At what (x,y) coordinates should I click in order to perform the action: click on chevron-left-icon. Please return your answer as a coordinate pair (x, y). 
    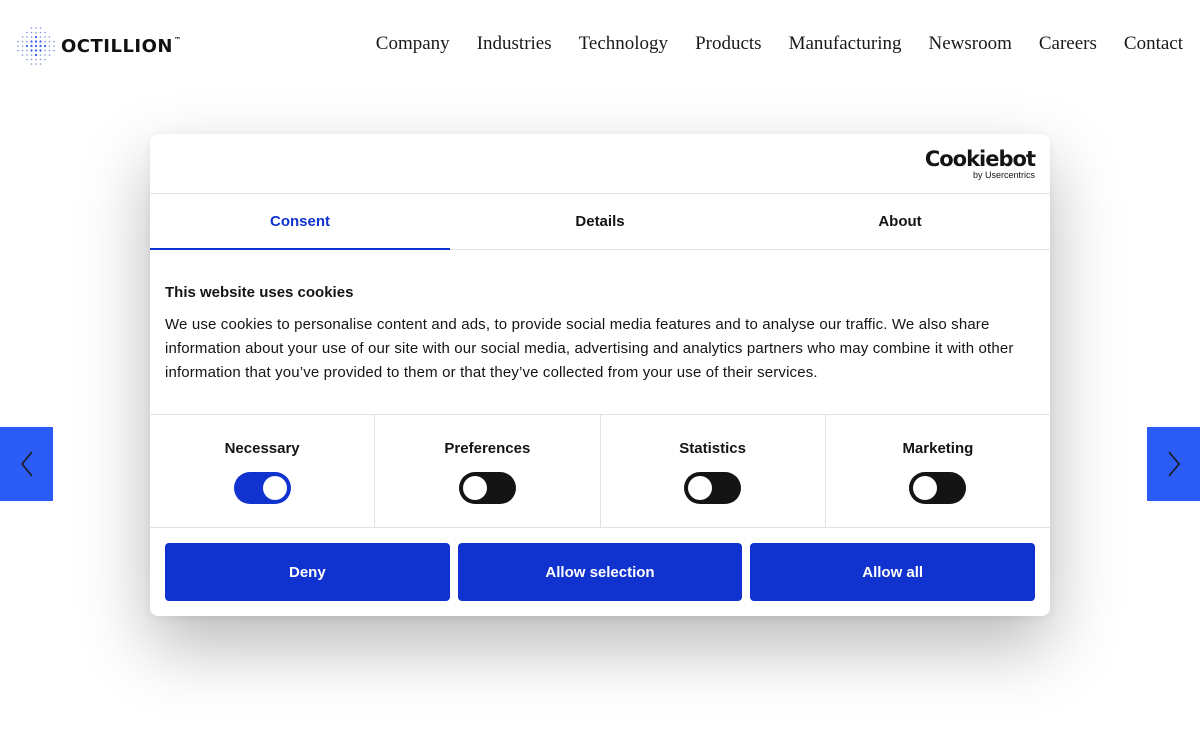
    Looking at the image, I should click on (26, 464).